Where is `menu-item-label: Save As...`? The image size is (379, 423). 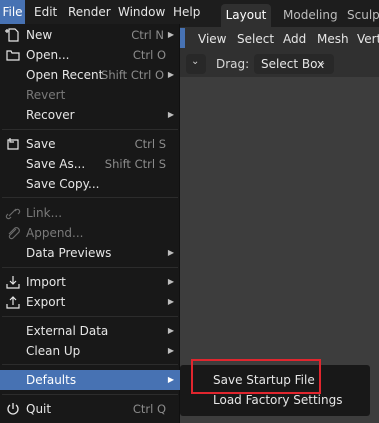
menu-item-label: Save As... is located at coordinates (56, 164).